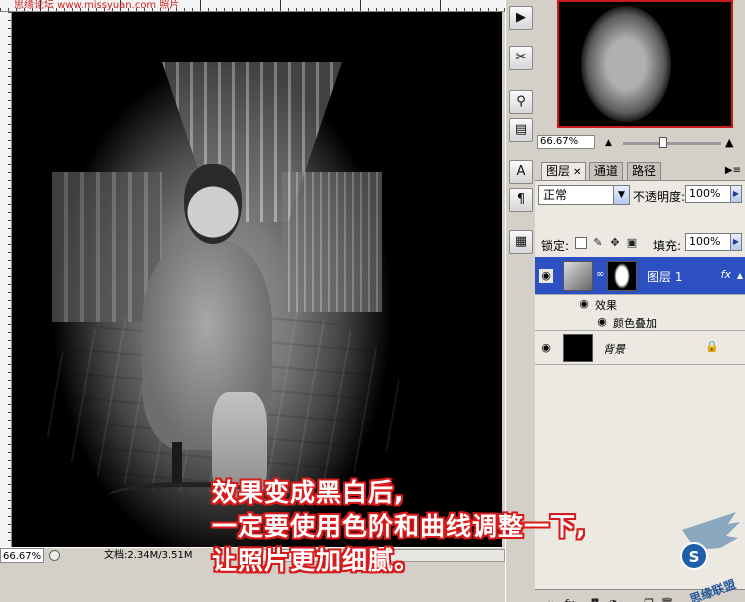  Describe the element at coordinates (577, 172) in the screenshot. I see `close-icon: ✕` at that location.